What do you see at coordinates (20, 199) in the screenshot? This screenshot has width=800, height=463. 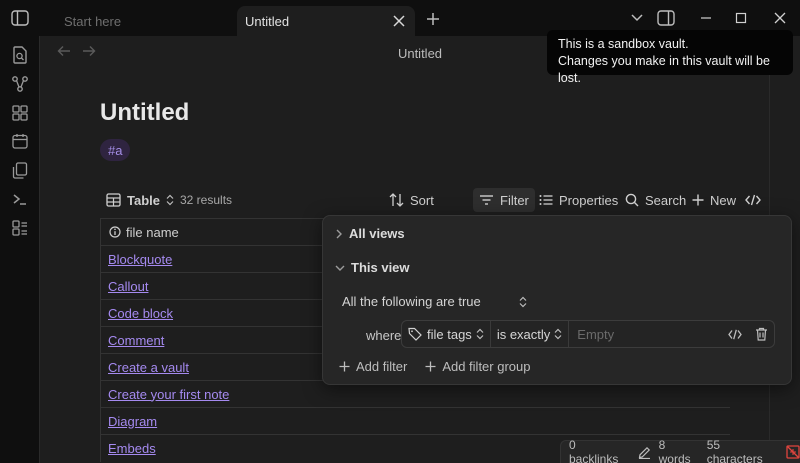 I see `terminal-icon` at bounding box center [20, 199].